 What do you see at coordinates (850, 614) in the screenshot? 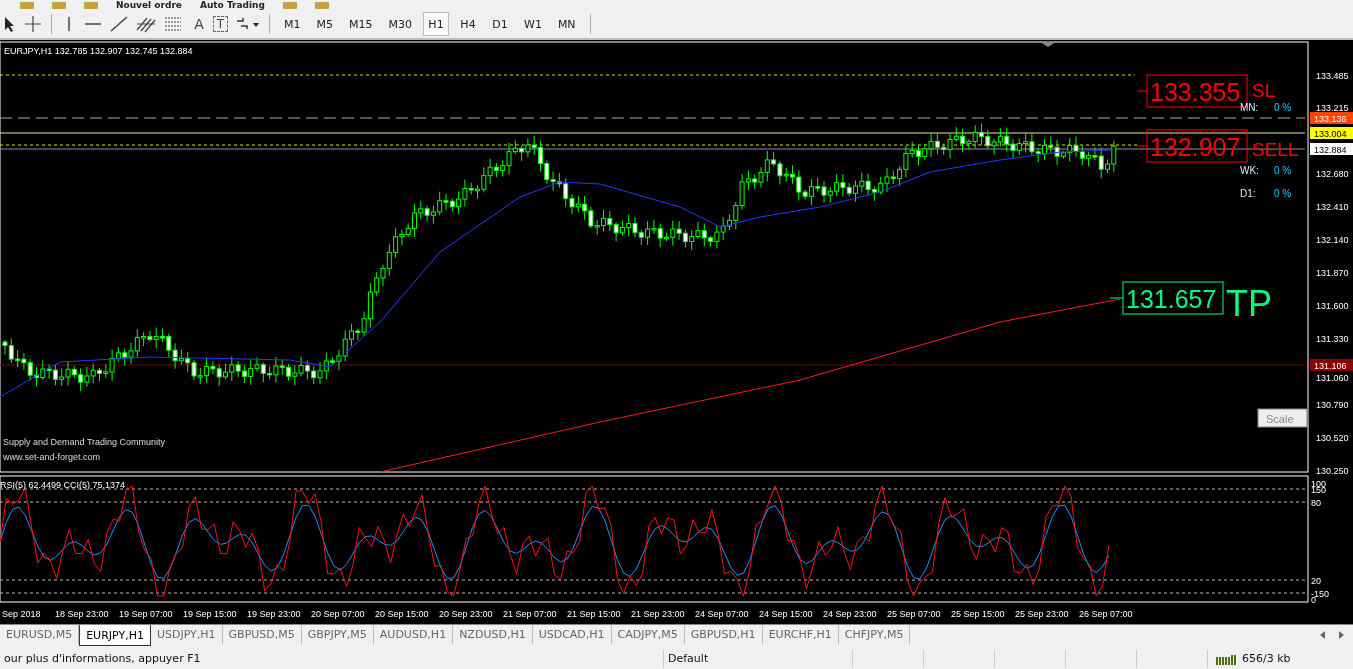
I see `time-axis-label: 24 Sep 23:00` at bounding box center [850, 614].